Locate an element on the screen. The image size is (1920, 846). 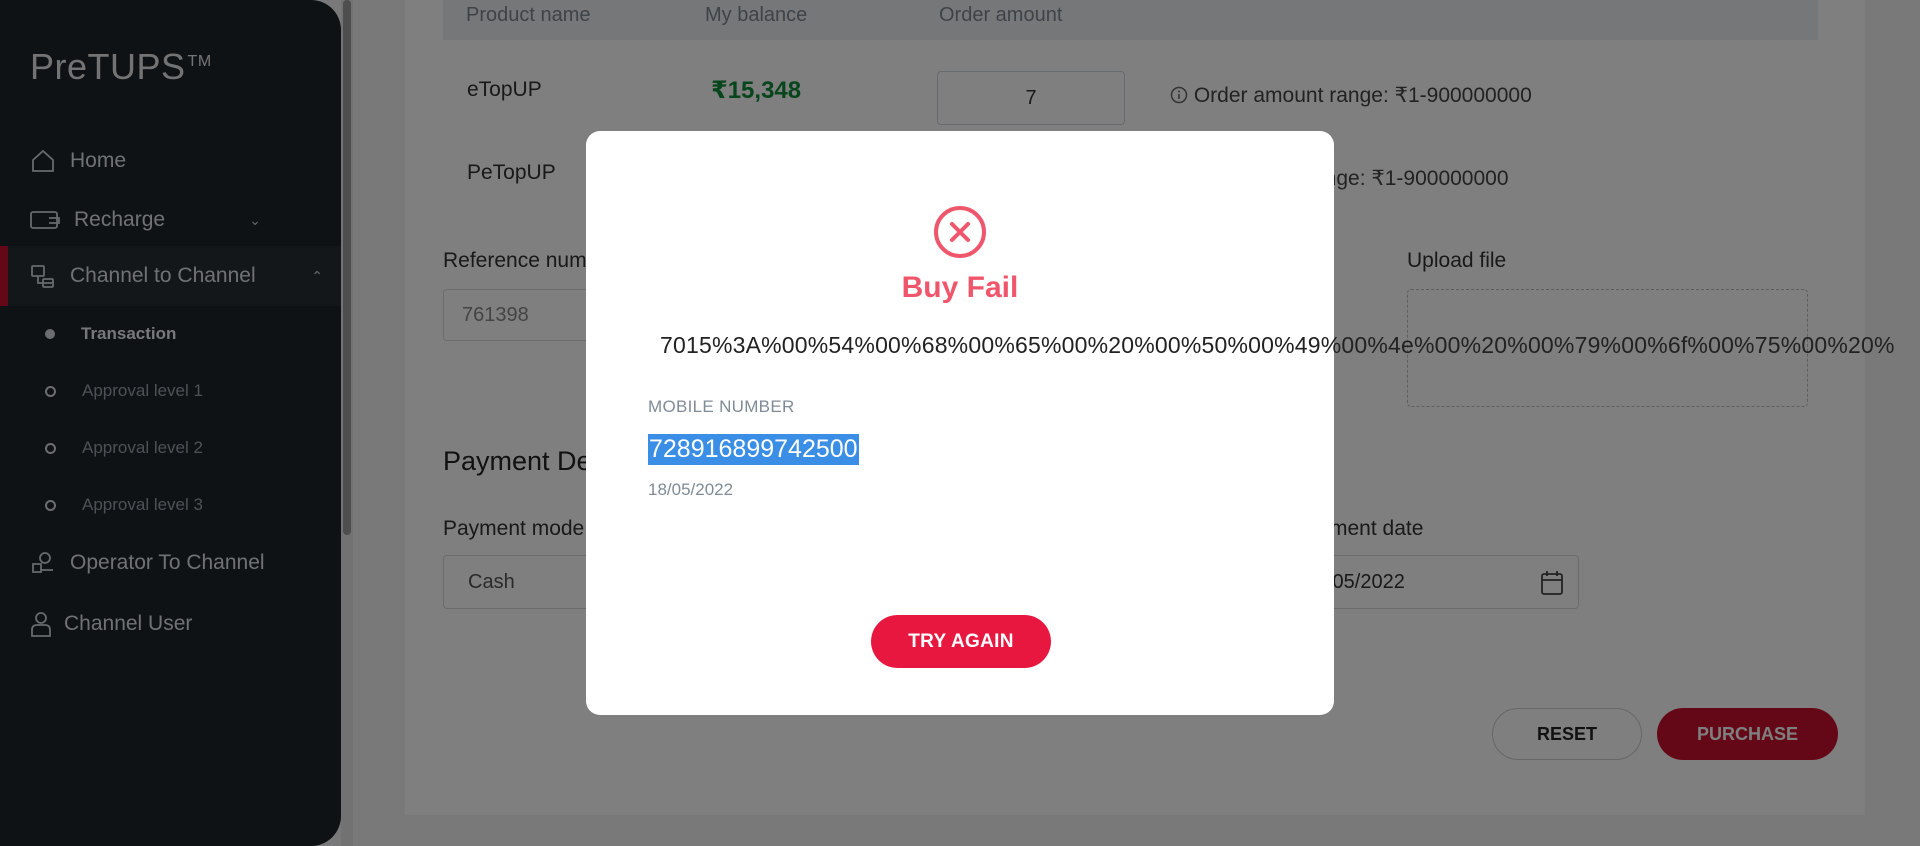
transaction-date: 18/05/2022 is located at coordinates (691, 489).